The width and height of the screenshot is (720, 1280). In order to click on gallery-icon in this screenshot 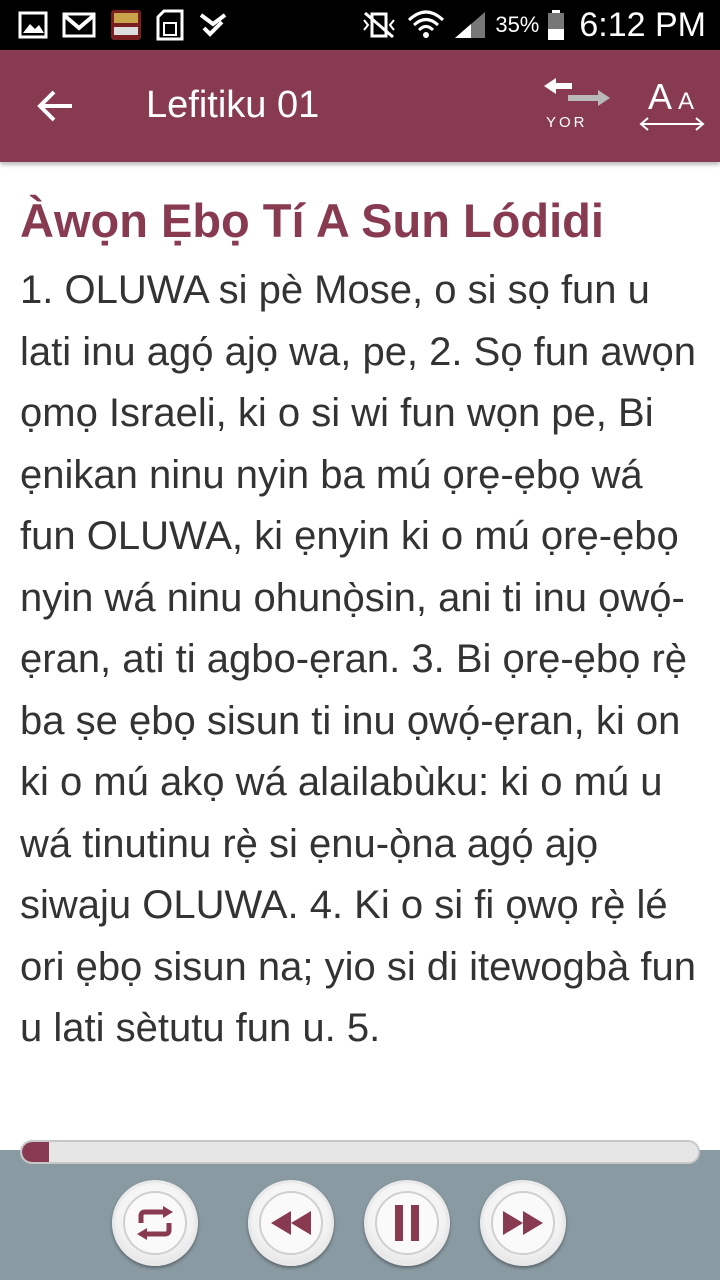, I will do `click(33, 25)`.